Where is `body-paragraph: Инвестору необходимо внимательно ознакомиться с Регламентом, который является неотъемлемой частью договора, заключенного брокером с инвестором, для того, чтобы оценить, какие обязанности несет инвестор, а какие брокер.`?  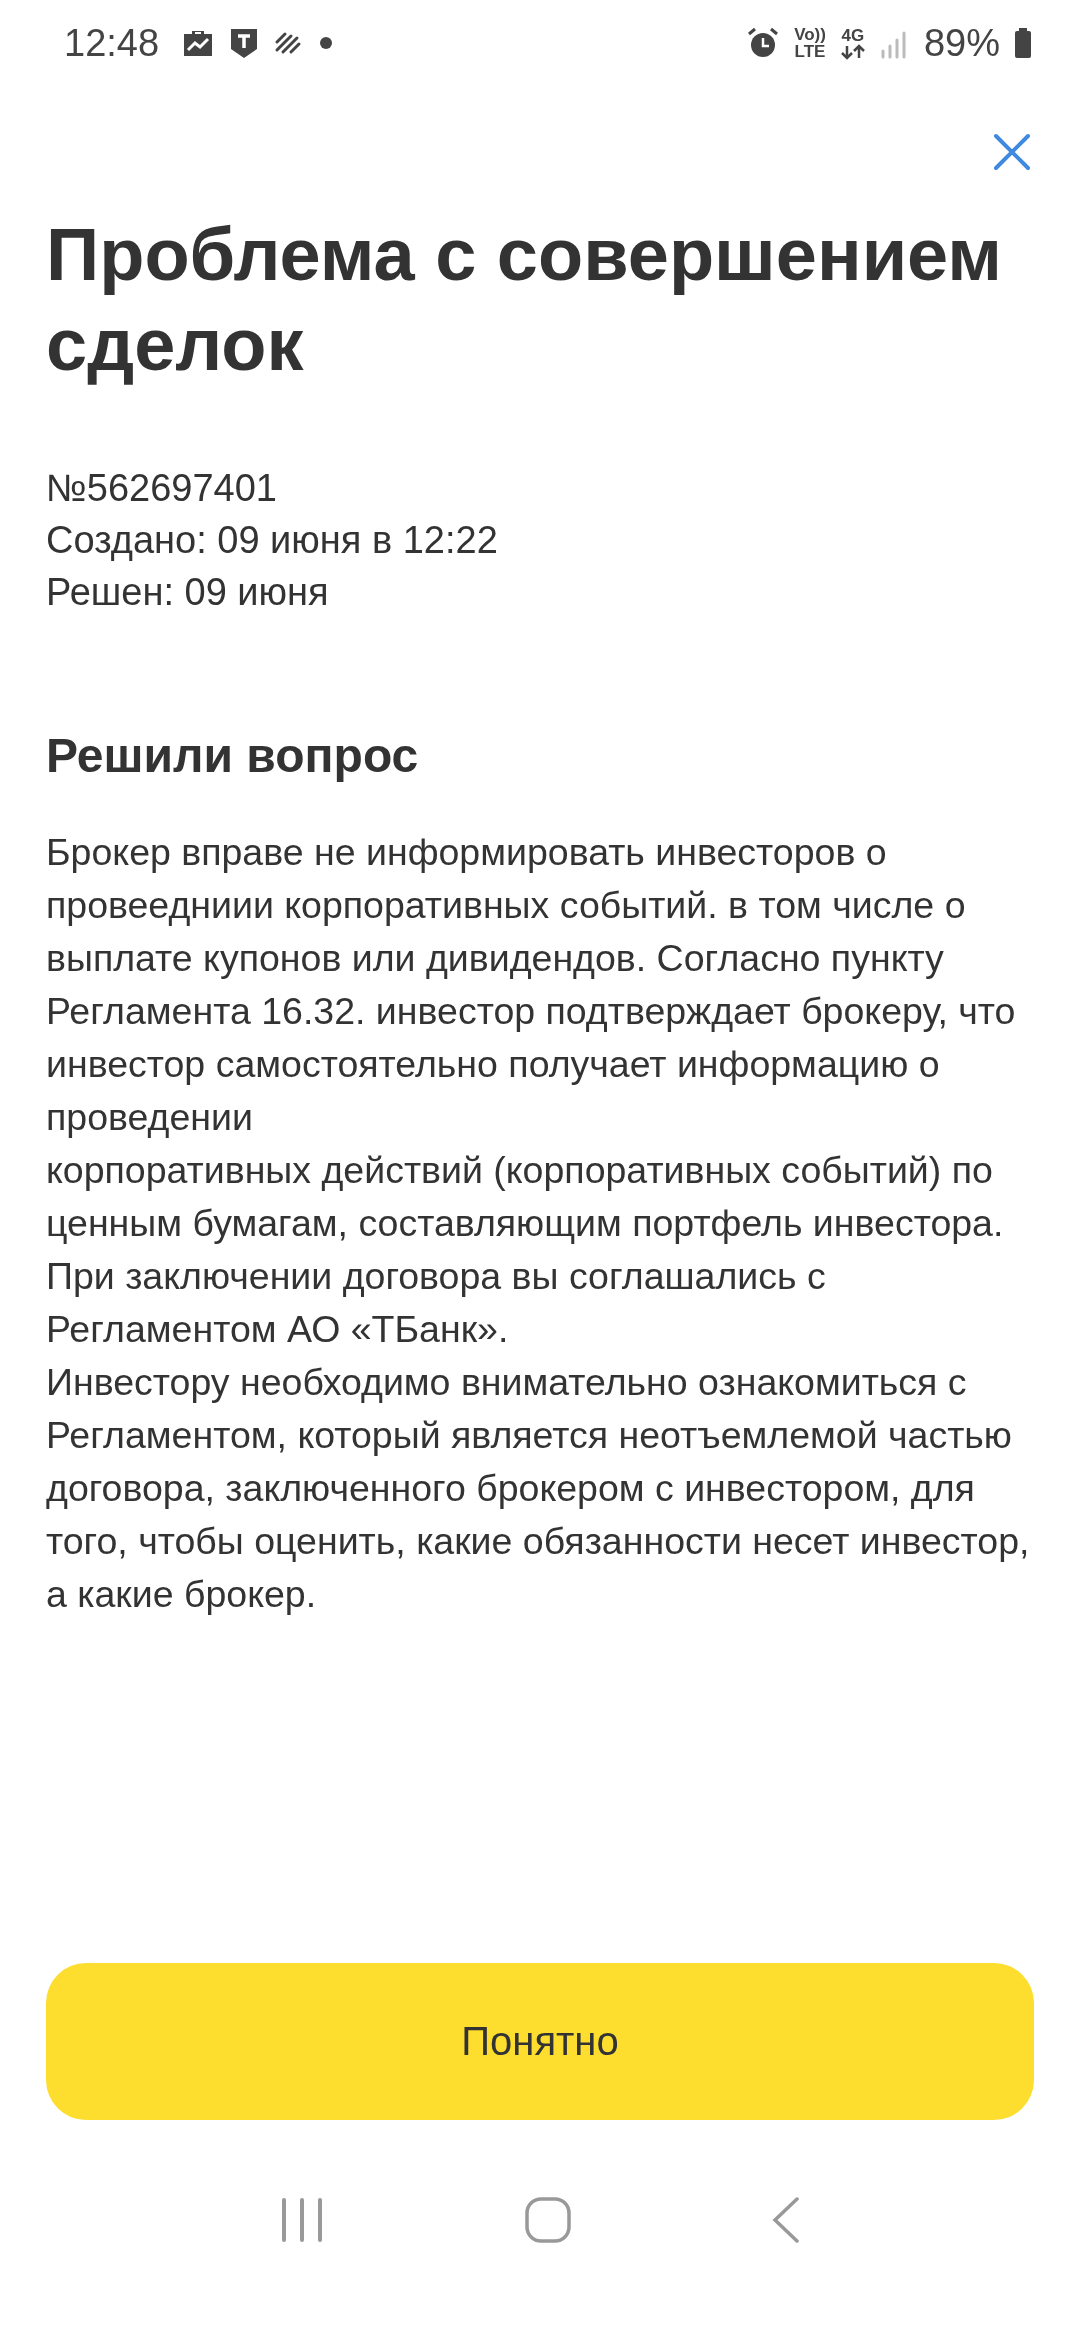 body-paragraph: Инвестору необходимо внимательно ознакомиться с Регламентом, который является неотъемлемой частью договора, заключенного брокером с инвестором, для того, чтобы оценить, какие обязанности несет инвестор, а какие брокер. is located at coordinates (538, 1488).